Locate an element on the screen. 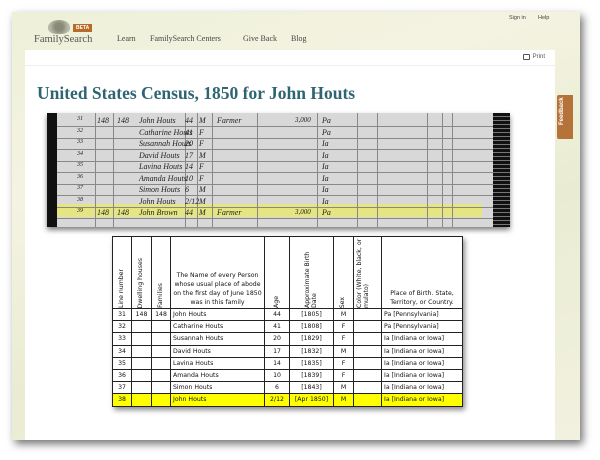 The image size is (600, 460). table-cell: David Houts is located at coordinates (217, 351).